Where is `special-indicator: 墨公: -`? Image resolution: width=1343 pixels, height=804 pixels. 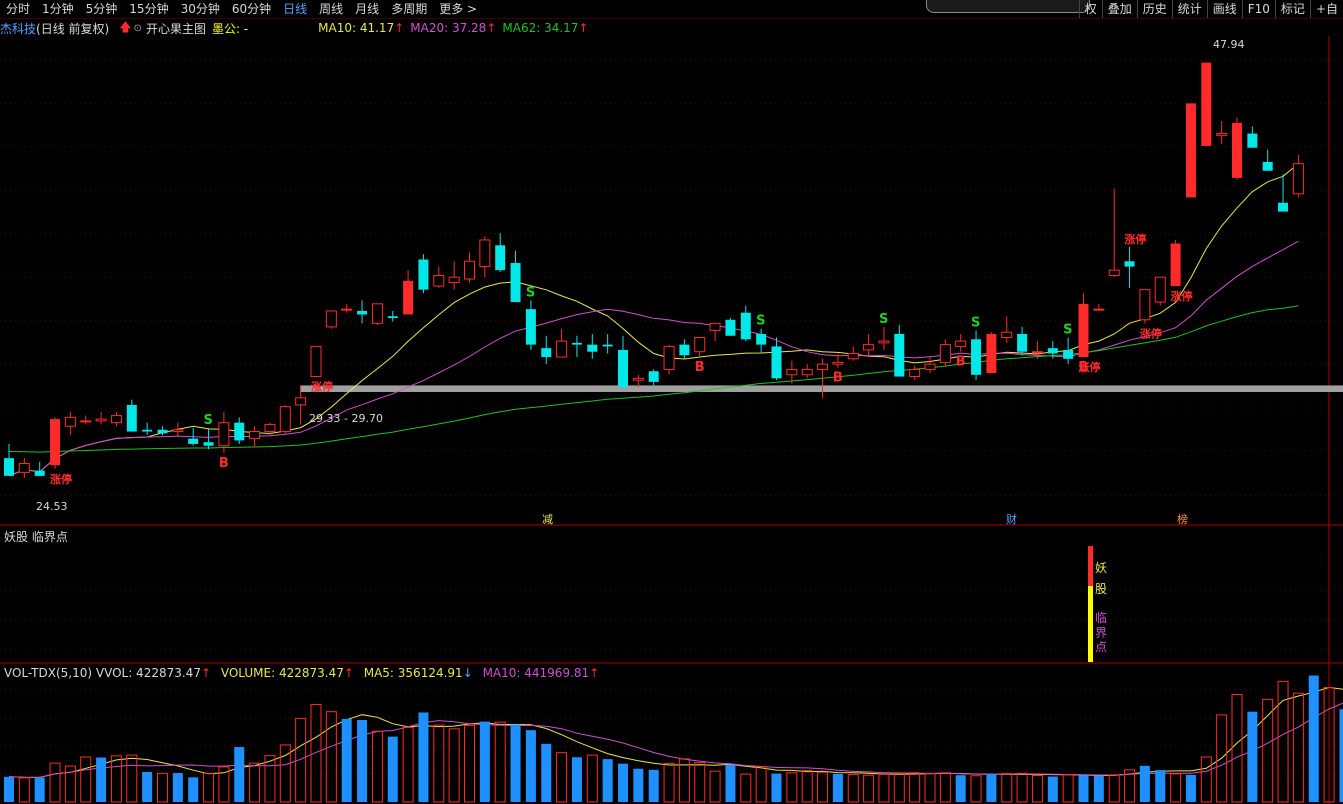 special-indicator: 墨公: - is located at coordinates (230, 28).